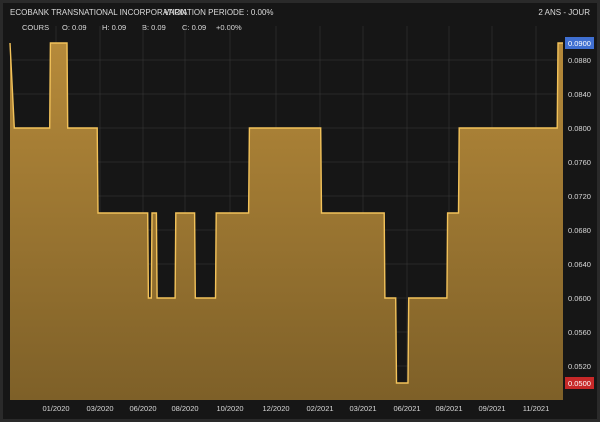  What do you see at coordinates (448, 408) in the screenshot?
I see `x-tick-label: 08/2021` at bounding box center [448, 408].